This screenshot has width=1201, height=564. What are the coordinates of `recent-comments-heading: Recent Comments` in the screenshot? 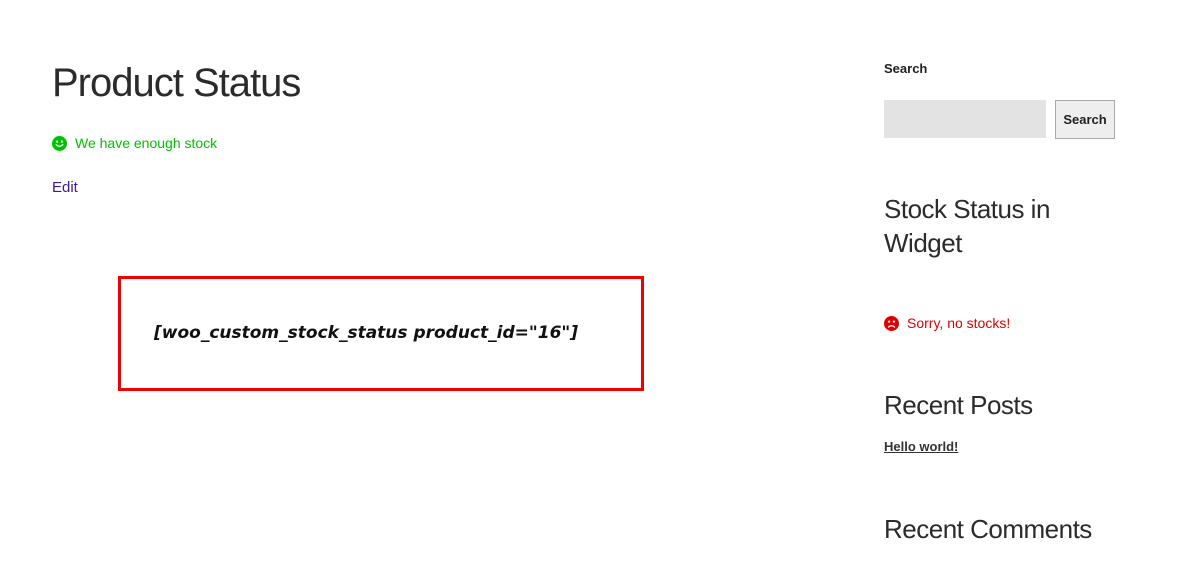 It's located at (988, 529).